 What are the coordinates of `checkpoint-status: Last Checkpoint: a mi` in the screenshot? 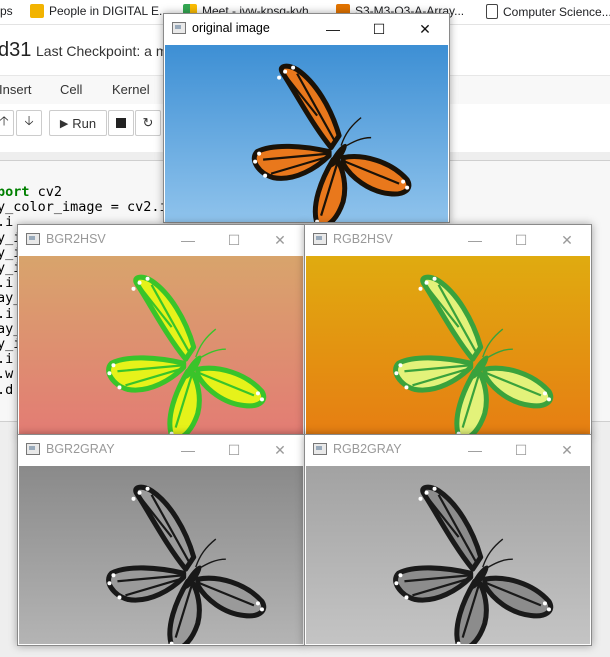 It's located at (103, 51).